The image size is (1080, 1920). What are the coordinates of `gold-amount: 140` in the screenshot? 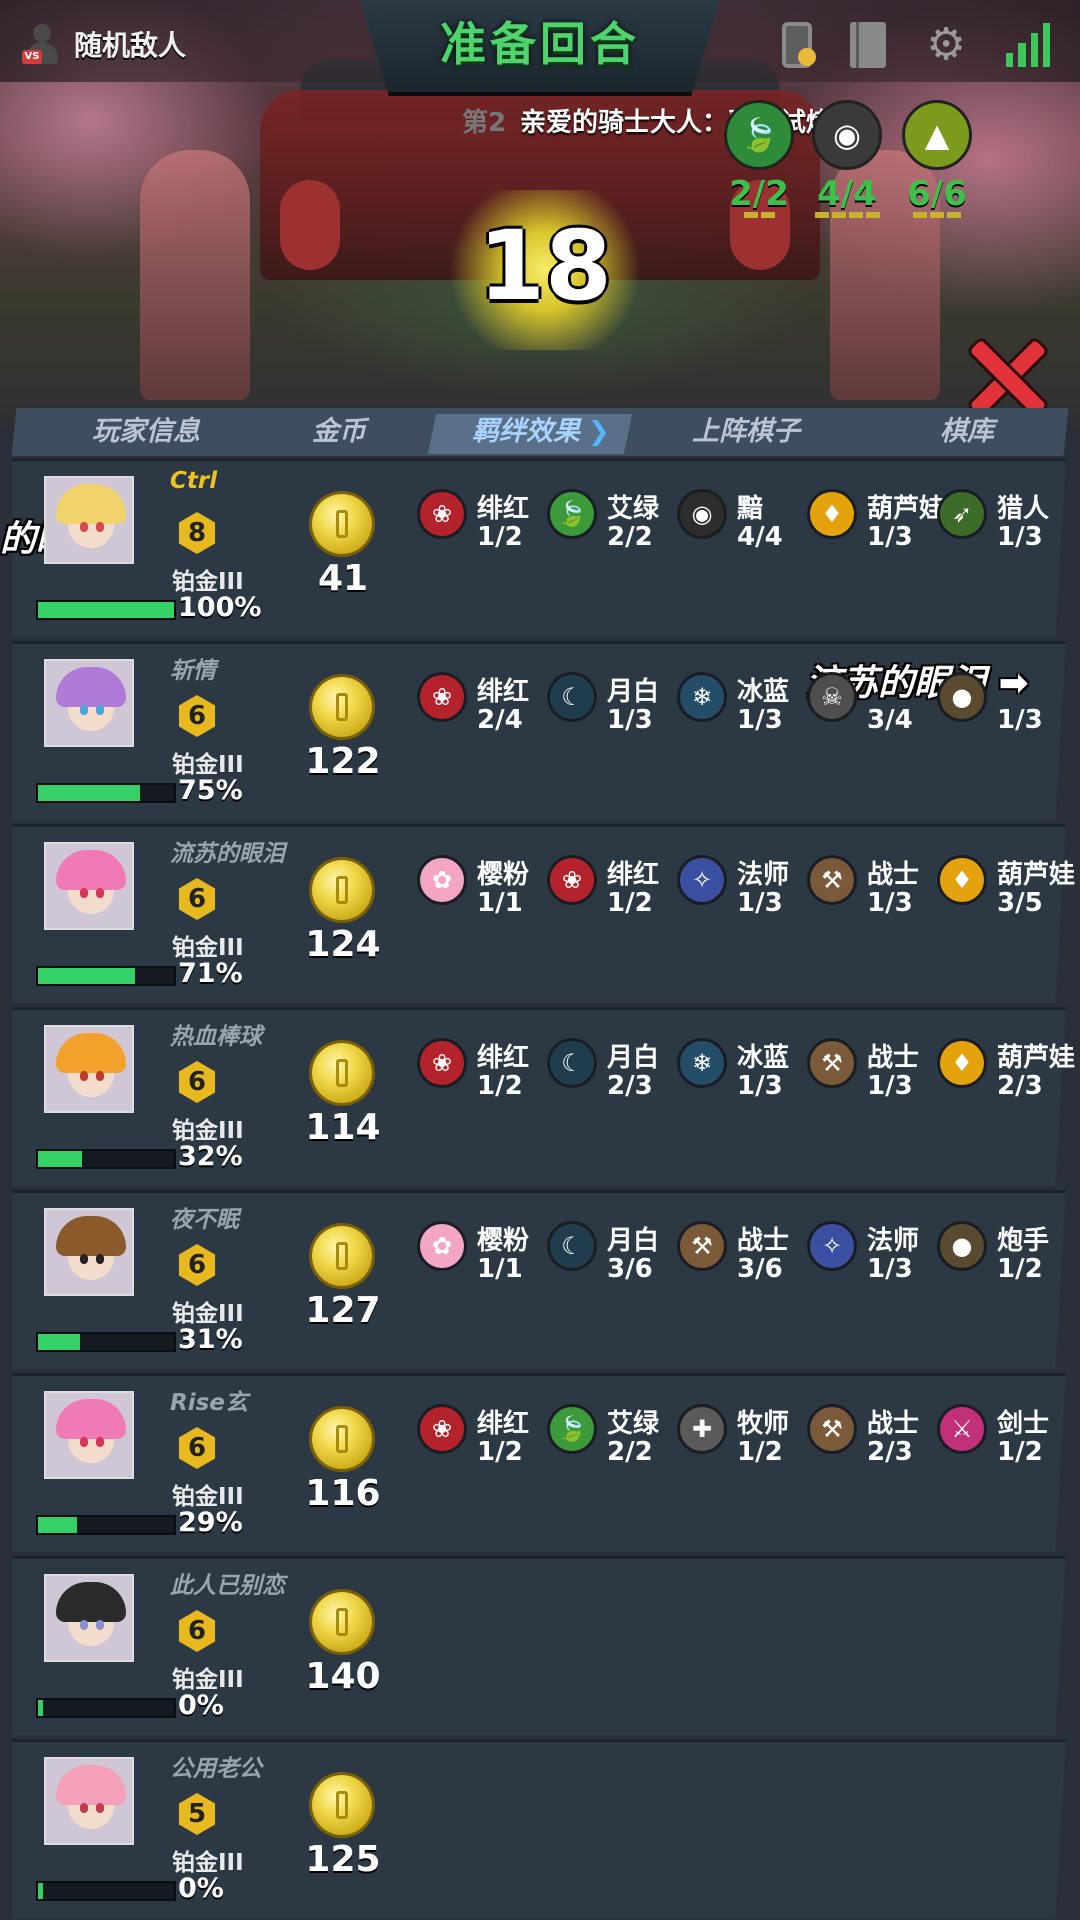 It's located at (343, 1676).